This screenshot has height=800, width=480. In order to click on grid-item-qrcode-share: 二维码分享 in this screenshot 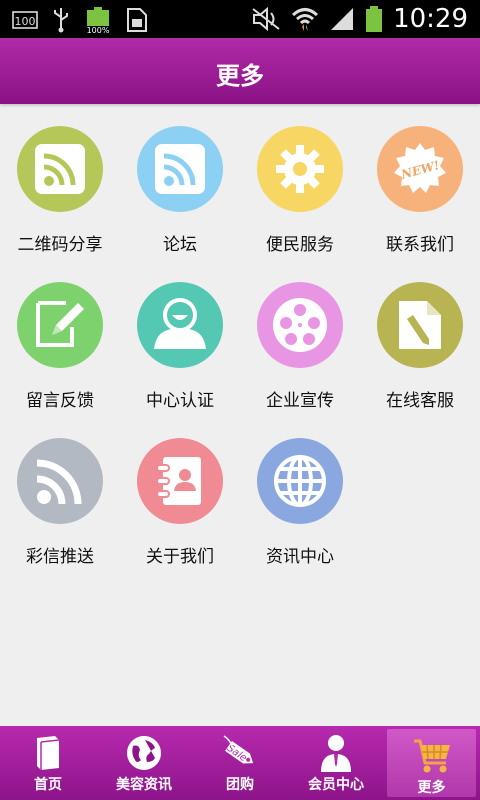, I will do `click(60, 179)`.